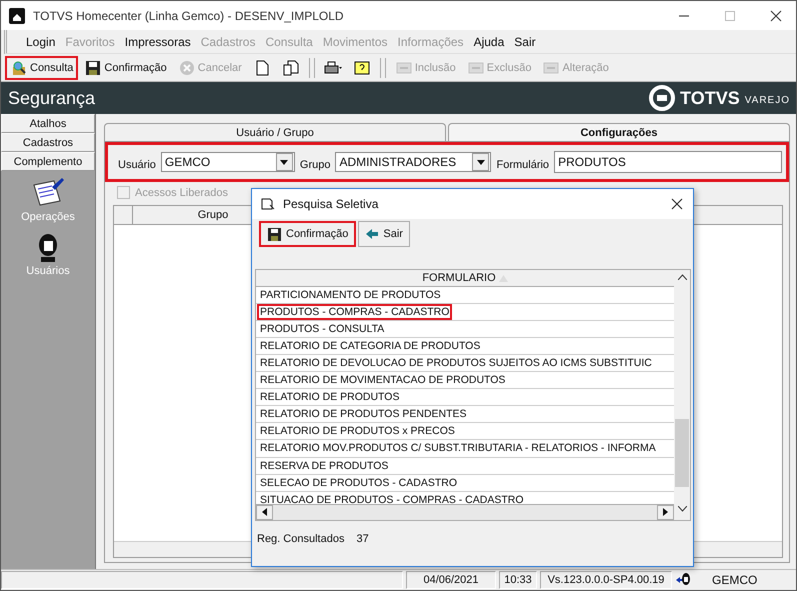 The height and width of the screenshot is (591, 797). Describe the element at coordinates (489, 41) in the screenshot. I see `menu-item: Ajuda` at that location.